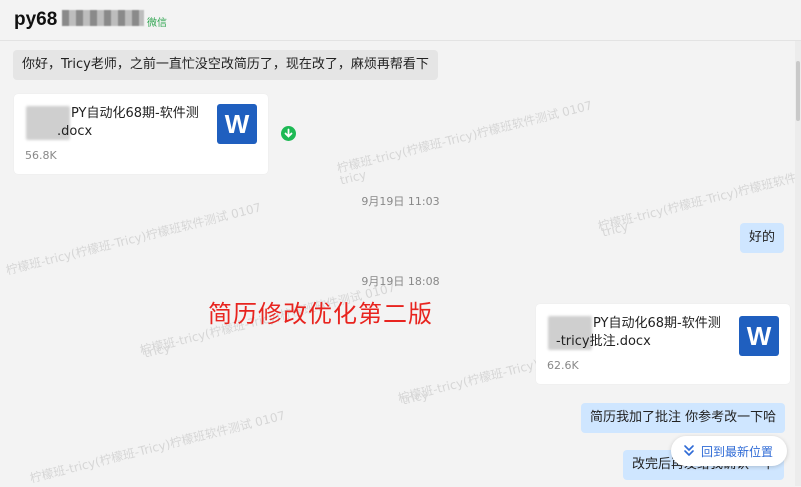 This screenshot has height=487, width=801. Describe the element at coordinates (225, 65) in the screenshot. I see `message-bubble-incoming: 你好，Tricy老师，之前一直忙没空改简历了，现在改了，麻烦再帮看下` at that location.